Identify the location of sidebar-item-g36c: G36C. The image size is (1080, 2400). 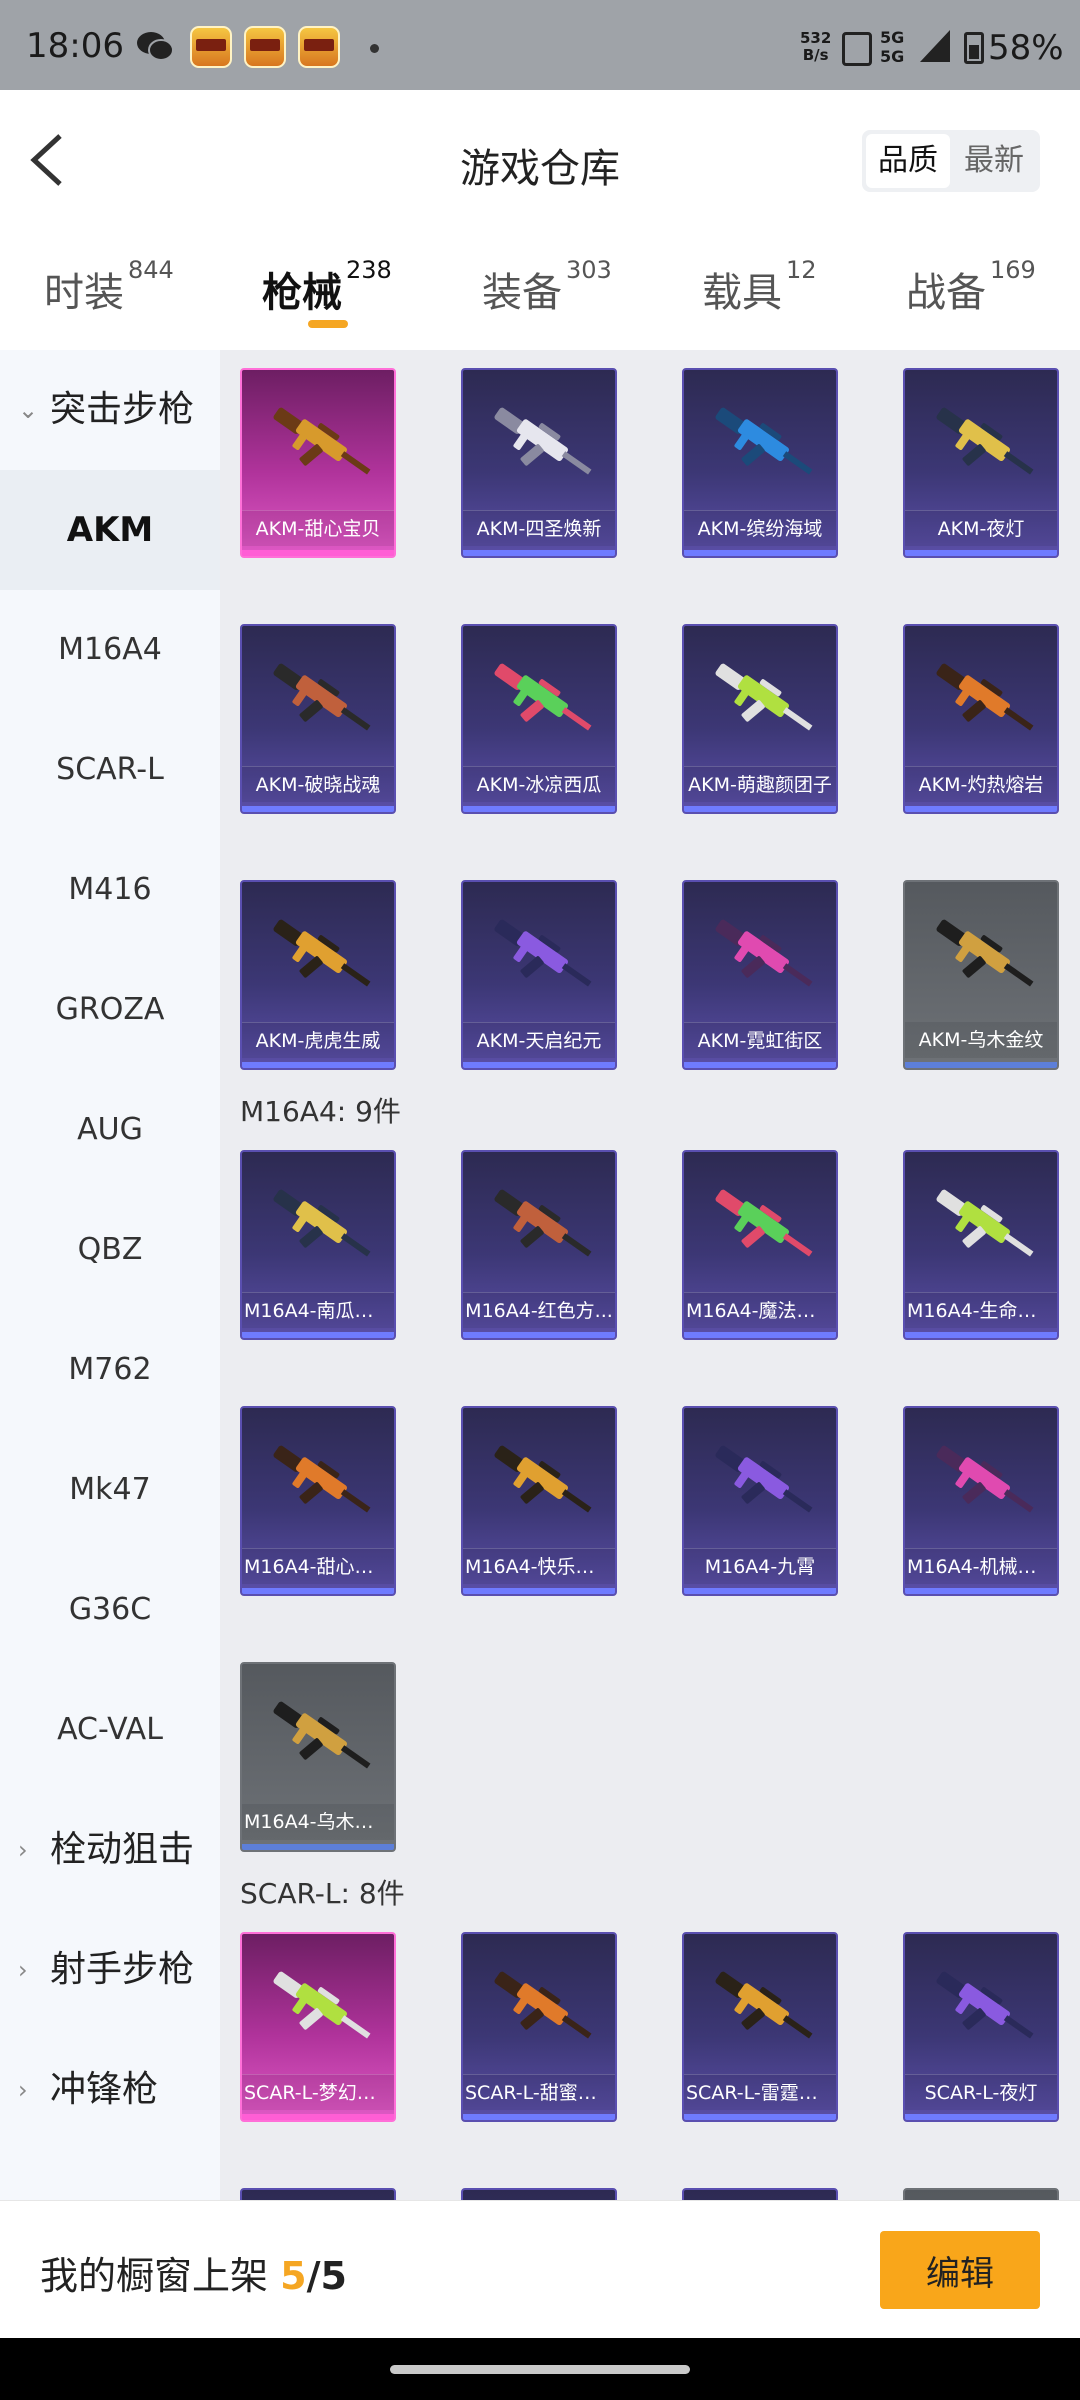
(110, 1610).